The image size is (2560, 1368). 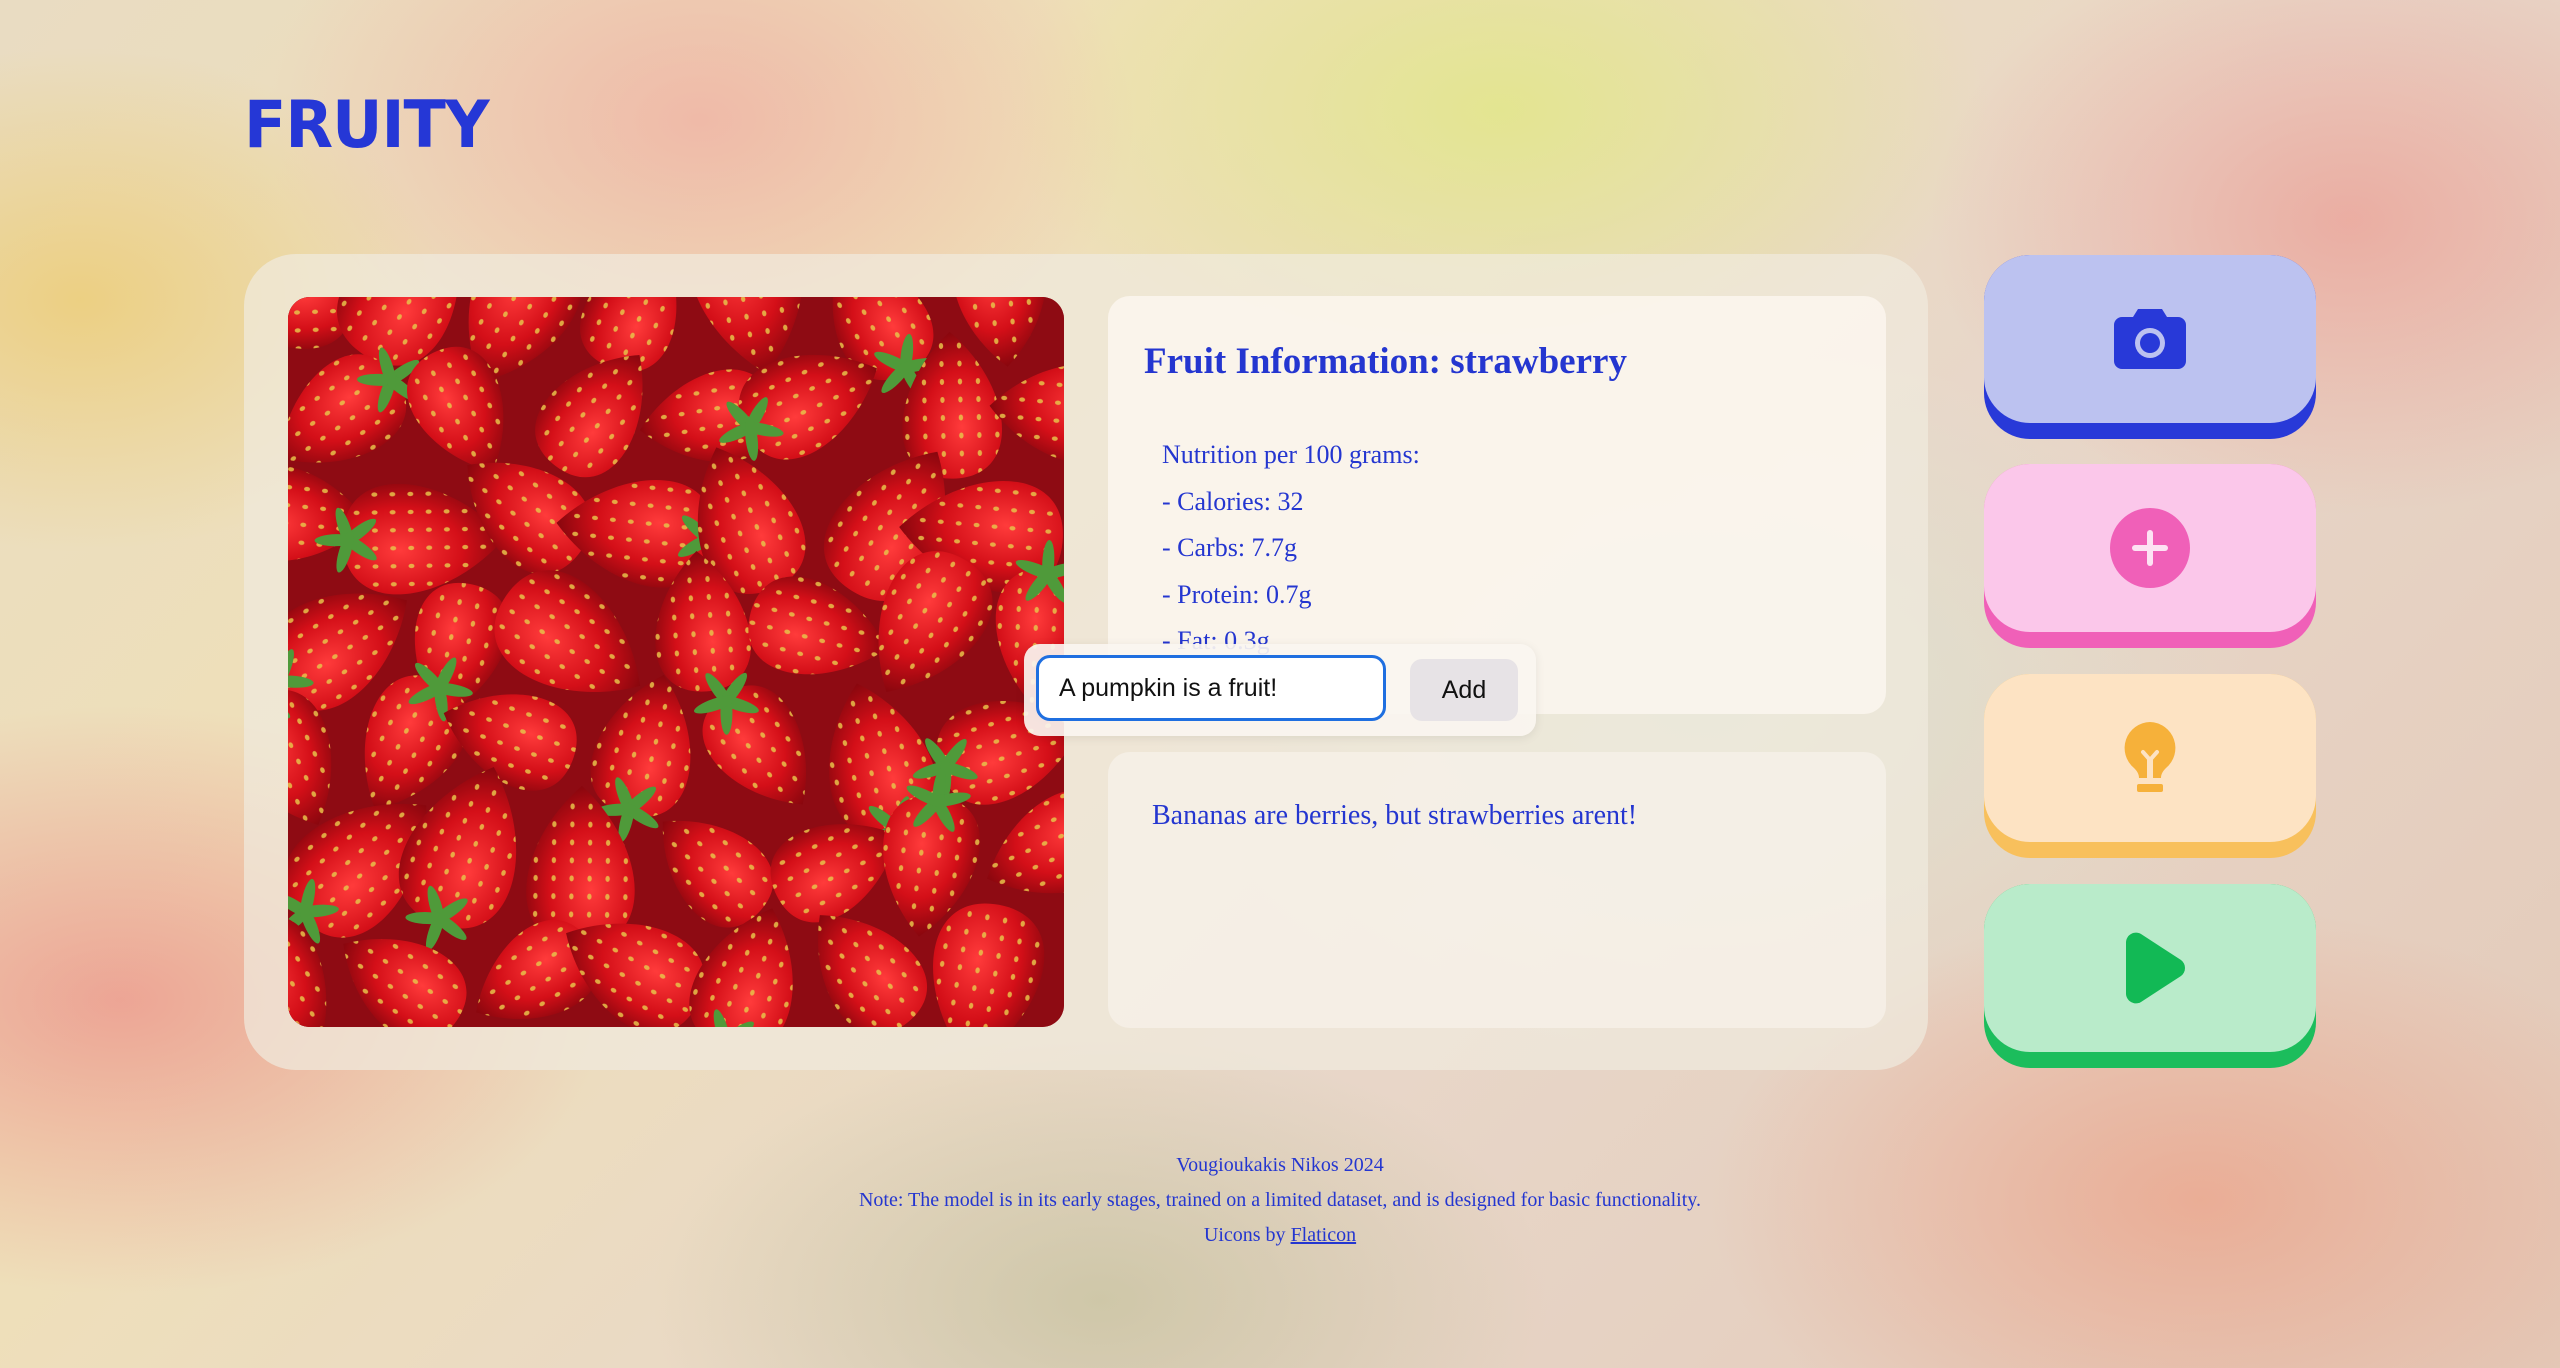 I want to click on add-fact-input, so click(x=1211, y=688).